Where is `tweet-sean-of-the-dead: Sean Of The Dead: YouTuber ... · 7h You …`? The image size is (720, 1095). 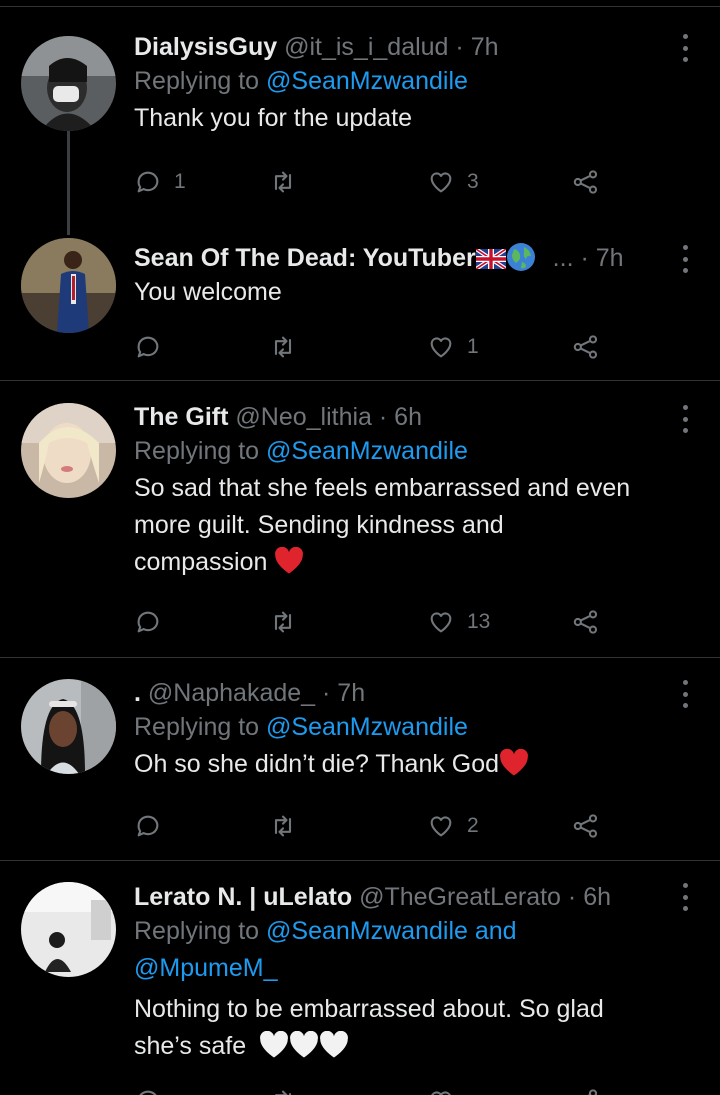 tweet-sean-of-the-dead: Sean Of The Dead: YouTuber ... · 7h You … is located at coordinates (360, 307).